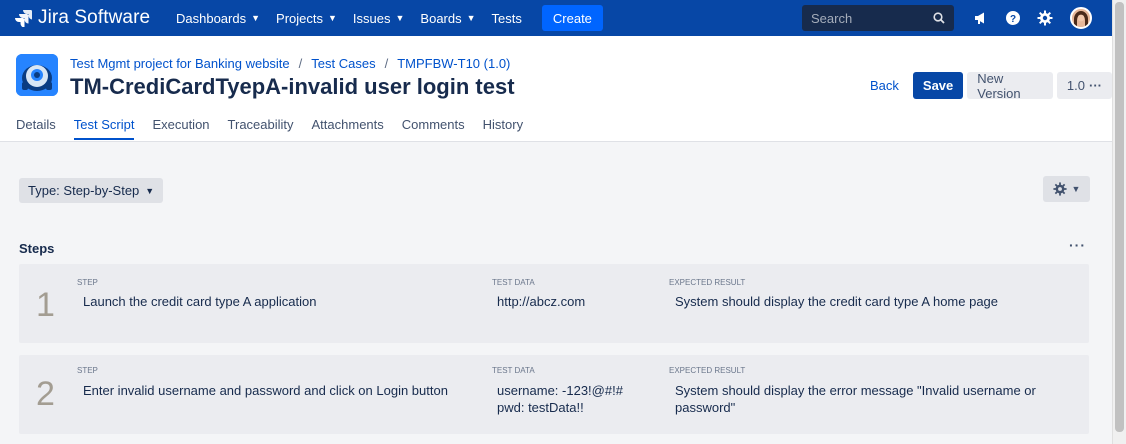 This screenshot has height=444, width=1126. Describe the element at coordinates (1077, 245) in the screenshot. I see `steps-more-icon: ···` at that location.